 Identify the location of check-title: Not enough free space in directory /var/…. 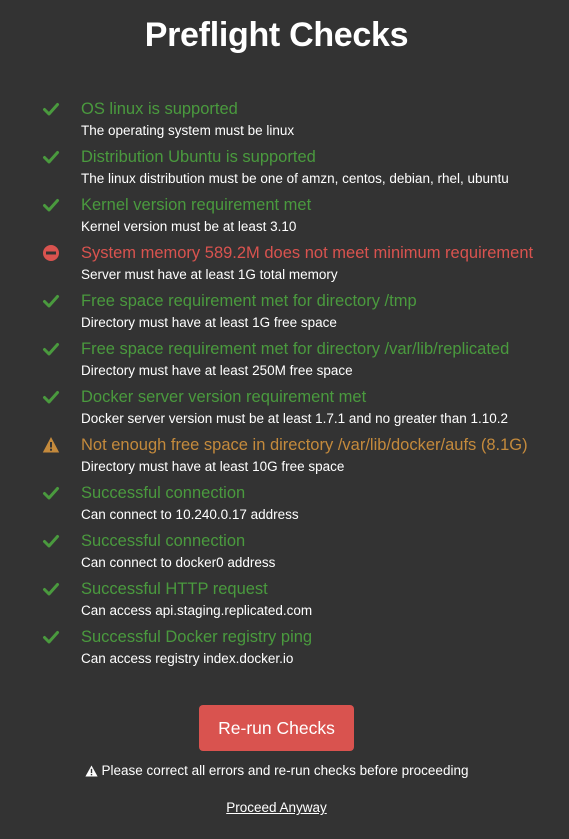
(304, 445).